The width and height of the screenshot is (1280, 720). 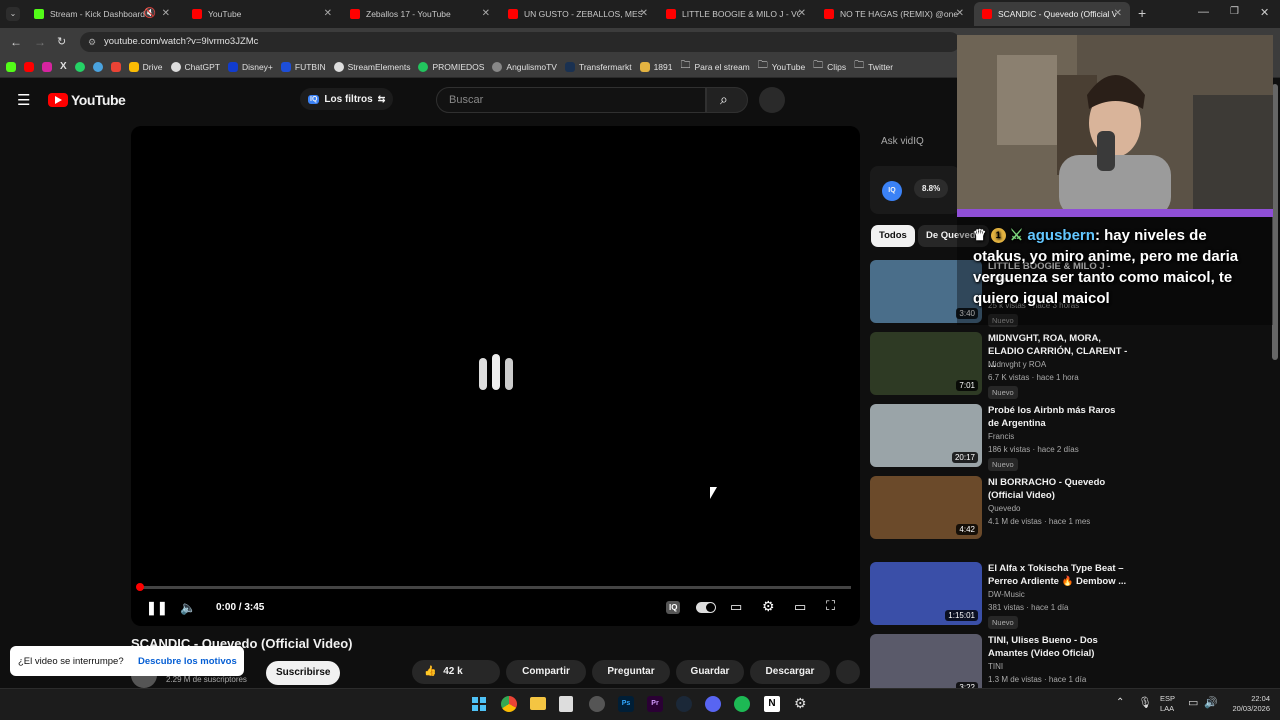 What do you see at coordinates (710, 672) in the screenshot?
I see `save-button: Guardar` at bounding box center [710, 672].